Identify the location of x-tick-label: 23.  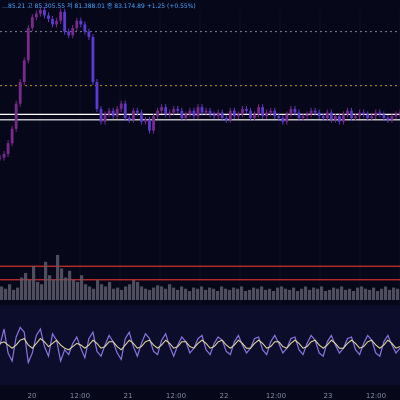
(328, 396).